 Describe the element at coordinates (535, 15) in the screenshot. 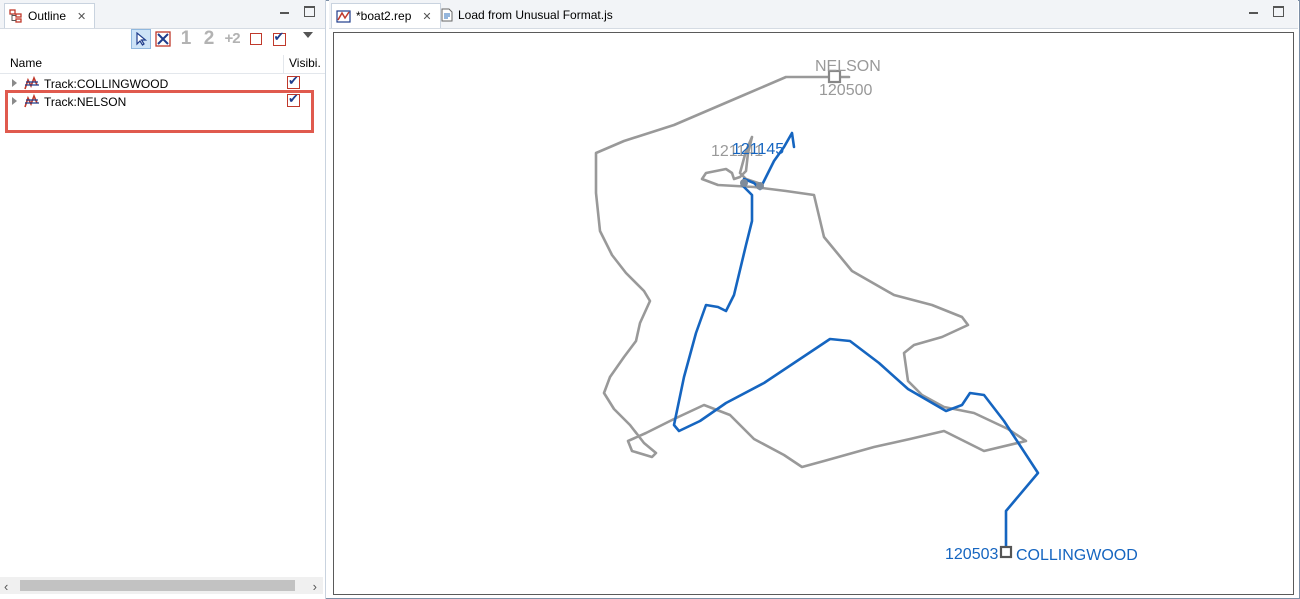

I see `tab-label: Load from Unusual Format.js` at that location.